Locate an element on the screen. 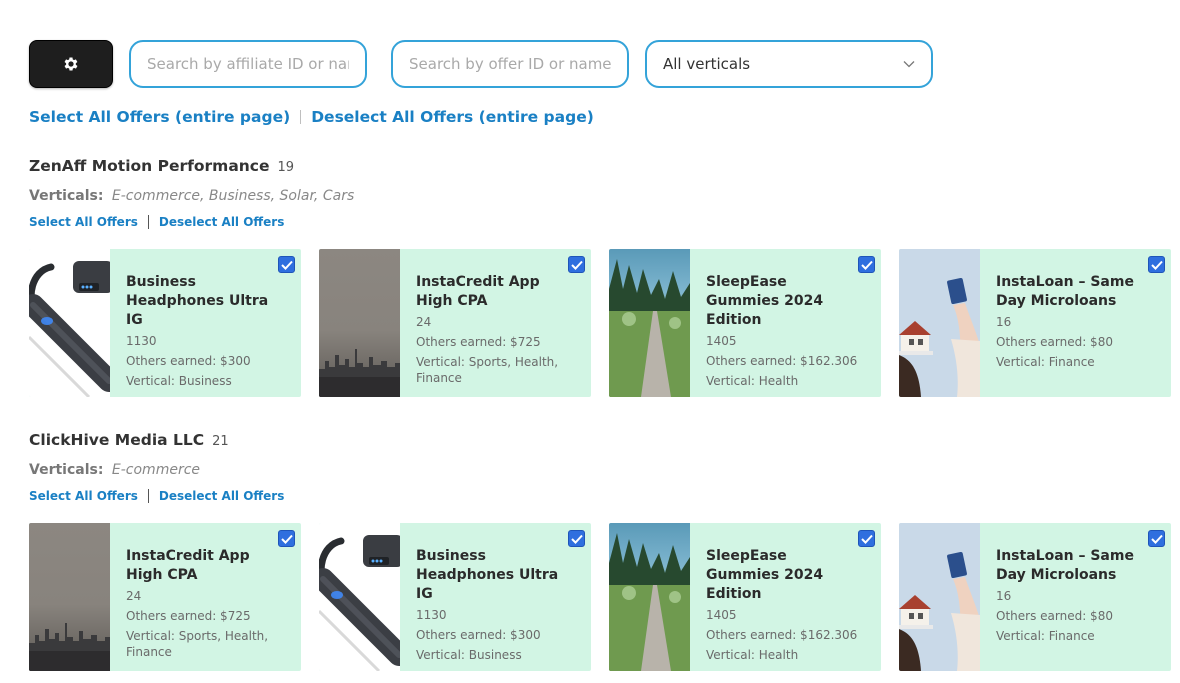  group-verticals: Verticals: E-commerce is located at coordinates (604, 470).